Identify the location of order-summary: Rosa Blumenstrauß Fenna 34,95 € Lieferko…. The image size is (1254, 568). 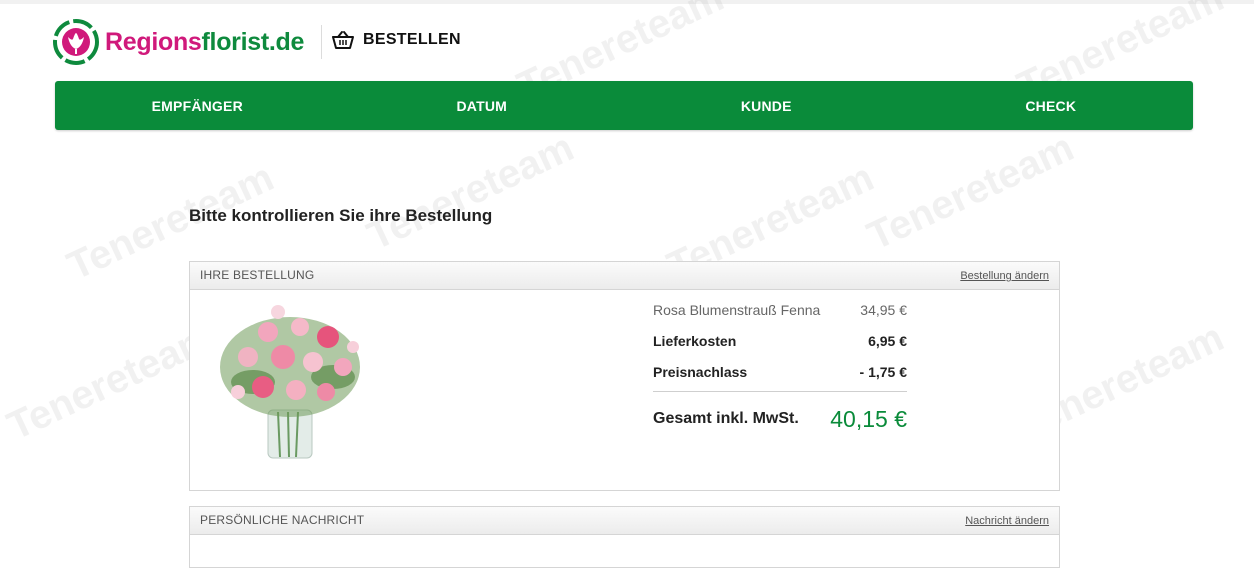
(780, 370).